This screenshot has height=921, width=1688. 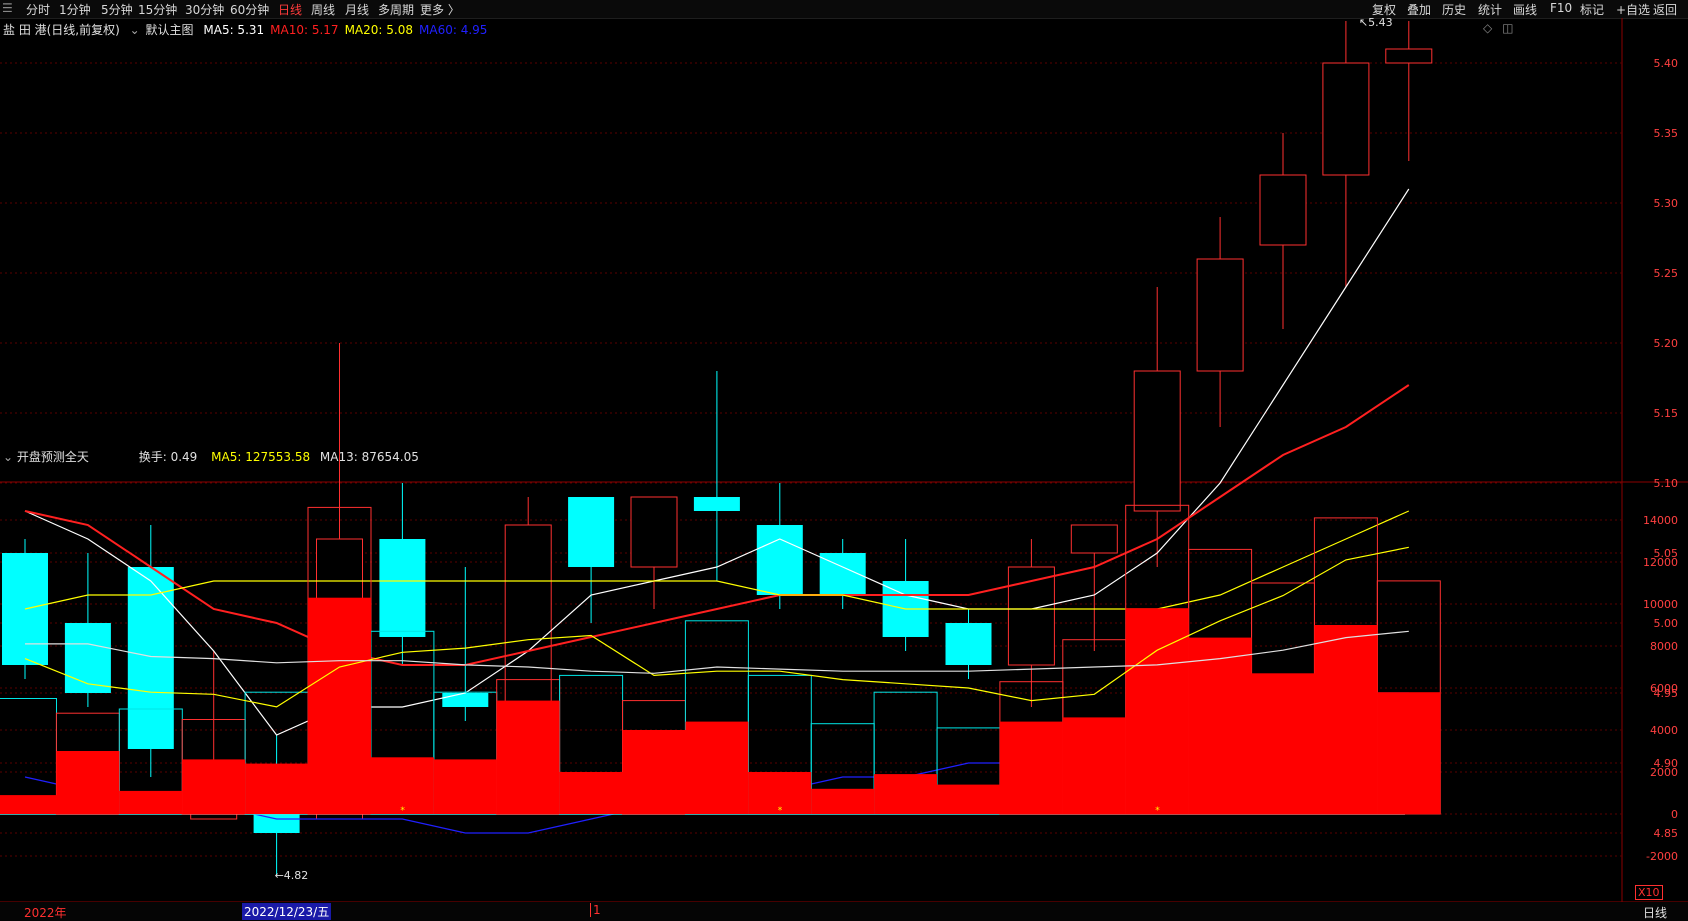 What do you see at coordinates (844, 911) in the screenshot?
I see `time-axis: 2022年 2022/12/23/五 1 日线` at bounding box center [844, 911].